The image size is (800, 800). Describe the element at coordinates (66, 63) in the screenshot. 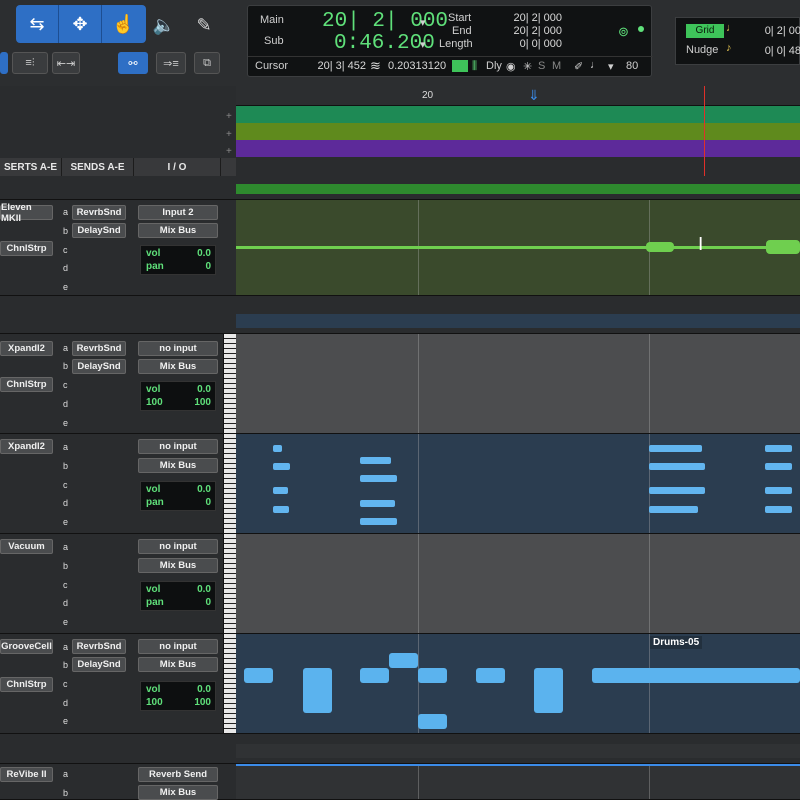

I see `tab-to-transient-icon: ⇤⇥` at that location.